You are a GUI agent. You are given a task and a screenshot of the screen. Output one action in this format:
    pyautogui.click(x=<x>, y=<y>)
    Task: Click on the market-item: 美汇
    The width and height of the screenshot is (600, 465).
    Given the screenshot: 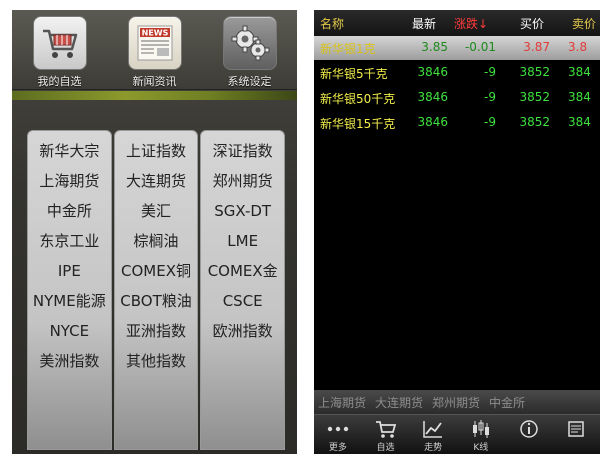 What is the action you would take?
    pyautogui.click(x=156, y=211)
    